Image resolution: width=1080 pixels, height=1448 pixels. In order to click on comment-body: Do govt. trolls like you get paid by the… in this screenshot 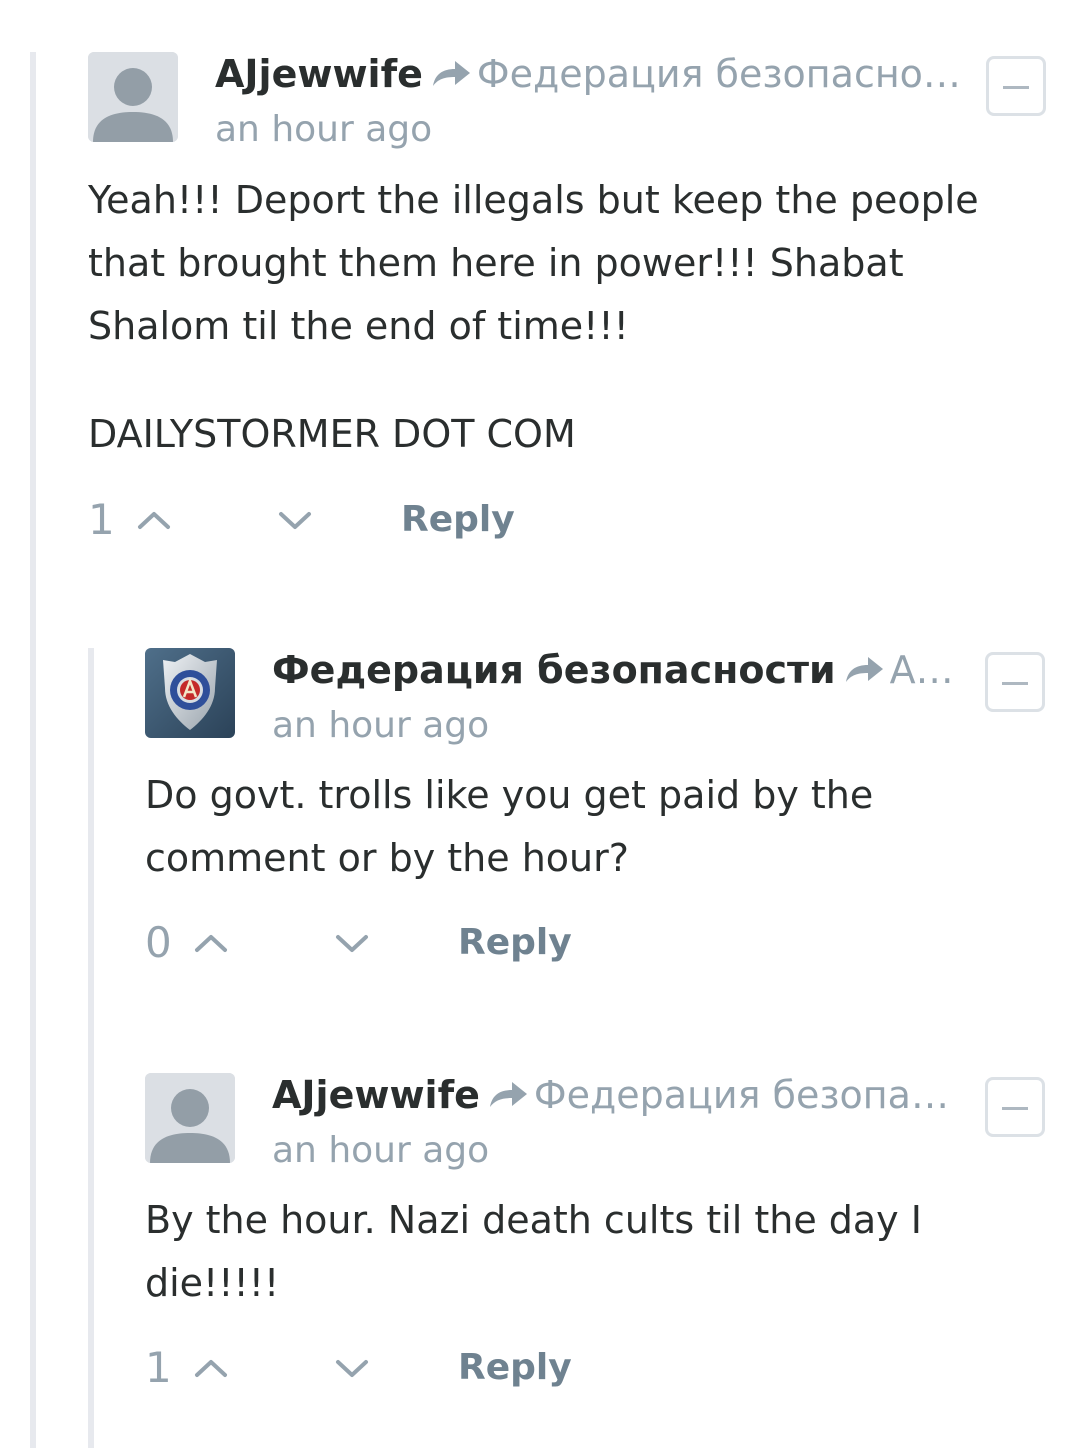, I will do `click(580, 827)`.